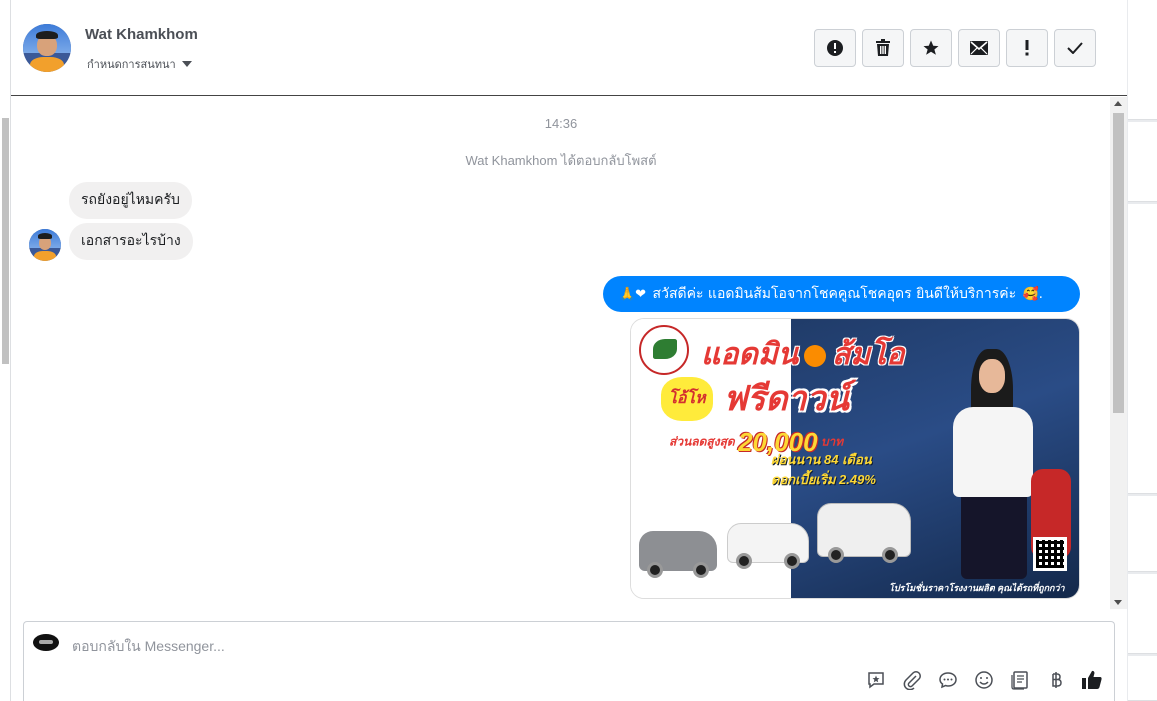 This screenshot has height=701, width=1157. I want to click on follow-up-button, so click(1027, 48).